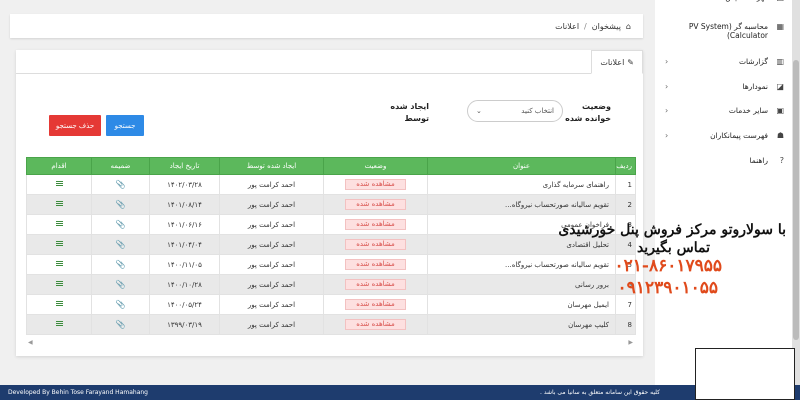  I want to click on sidebar-item-label: گزارشات, so click(753, 61).